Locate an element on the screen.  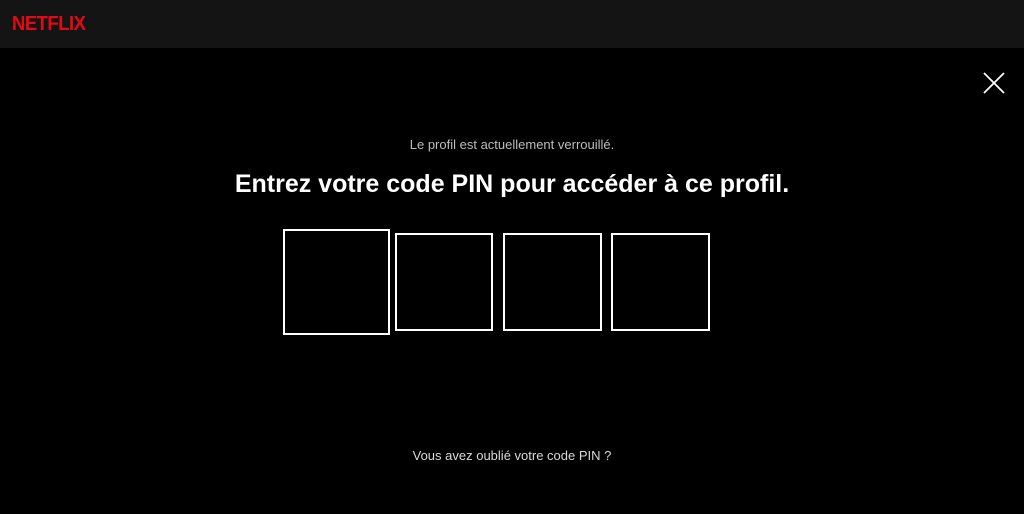
close-button is located at coordinates (994, 83).